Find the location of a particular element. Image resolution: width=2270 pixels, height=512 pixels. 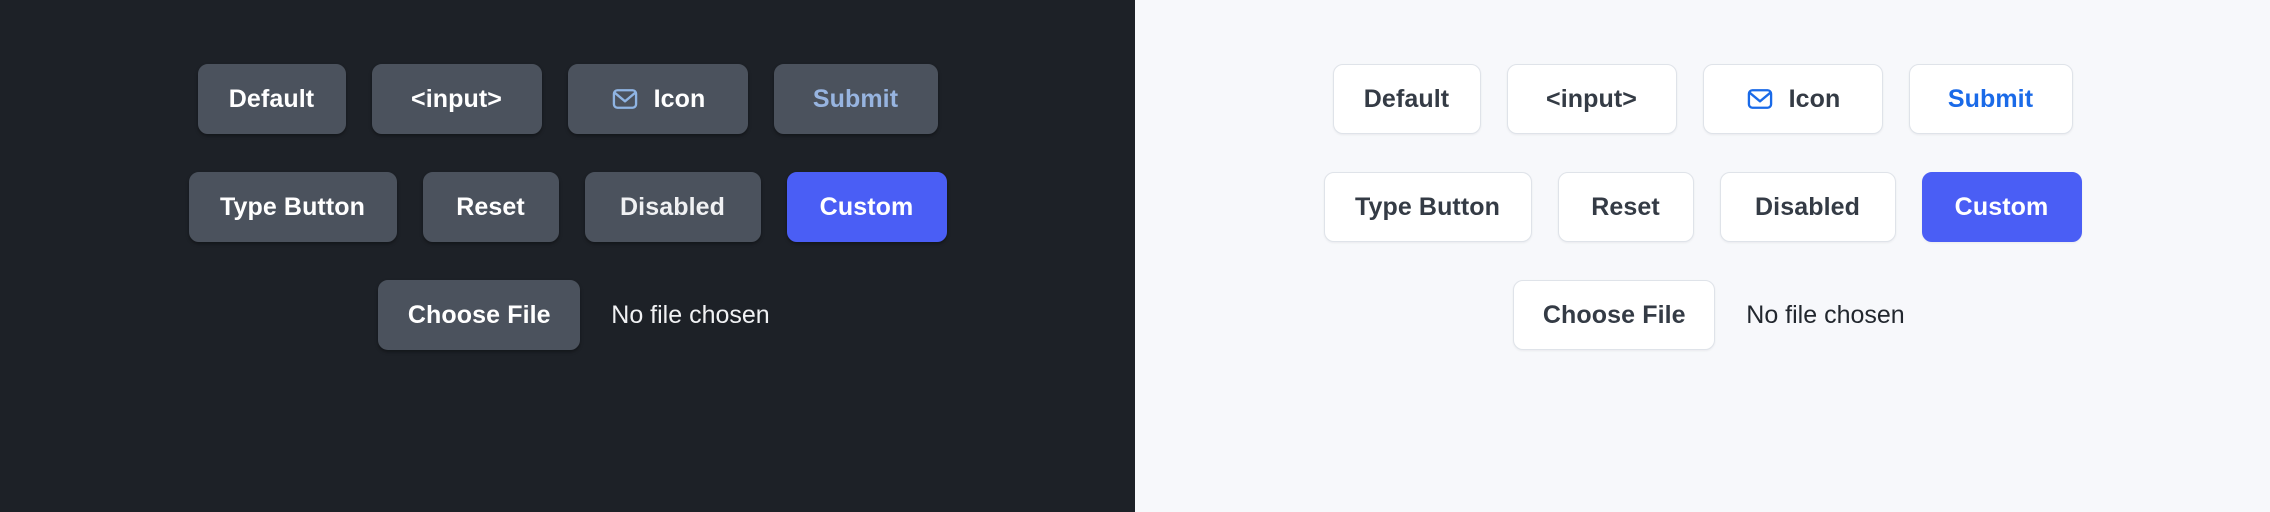

dark-custom-button: Custom is located at coordinates (866, 207).